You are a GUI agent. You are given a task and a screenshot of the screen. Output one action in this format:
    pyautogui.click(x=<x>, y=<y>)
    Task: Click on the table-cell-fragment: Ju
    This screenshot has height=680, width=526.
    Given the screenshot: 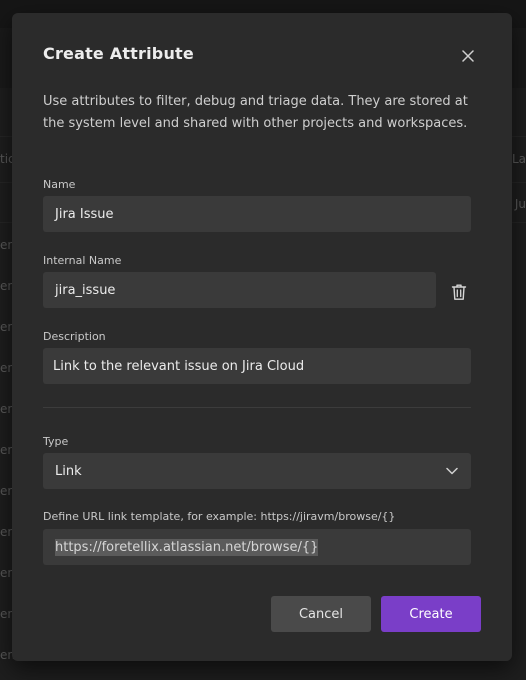 What is the action you would take?
    pyautogui.click(x=520, y=204)
    